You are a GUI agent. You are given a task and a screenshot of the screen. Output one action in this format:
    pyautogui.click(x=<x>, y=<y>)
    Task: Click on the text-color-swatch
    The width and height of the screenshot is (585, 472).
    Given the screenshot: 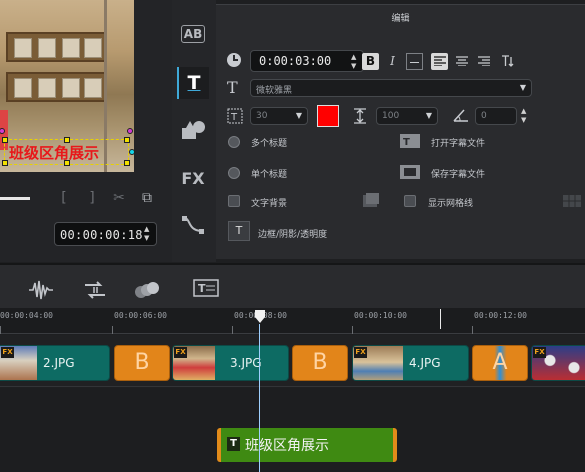 What is the action you would take?
    pyautogui.click(x=328, y=116)
    